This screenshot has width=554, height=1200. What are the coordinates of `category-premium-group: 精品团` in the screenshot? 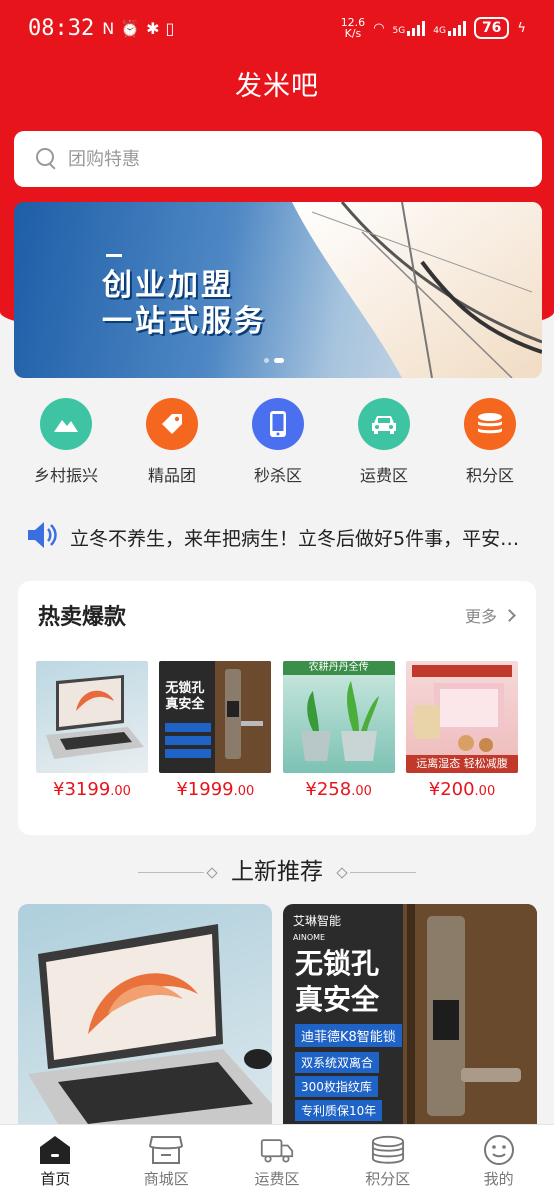 It's located at (172, 442).